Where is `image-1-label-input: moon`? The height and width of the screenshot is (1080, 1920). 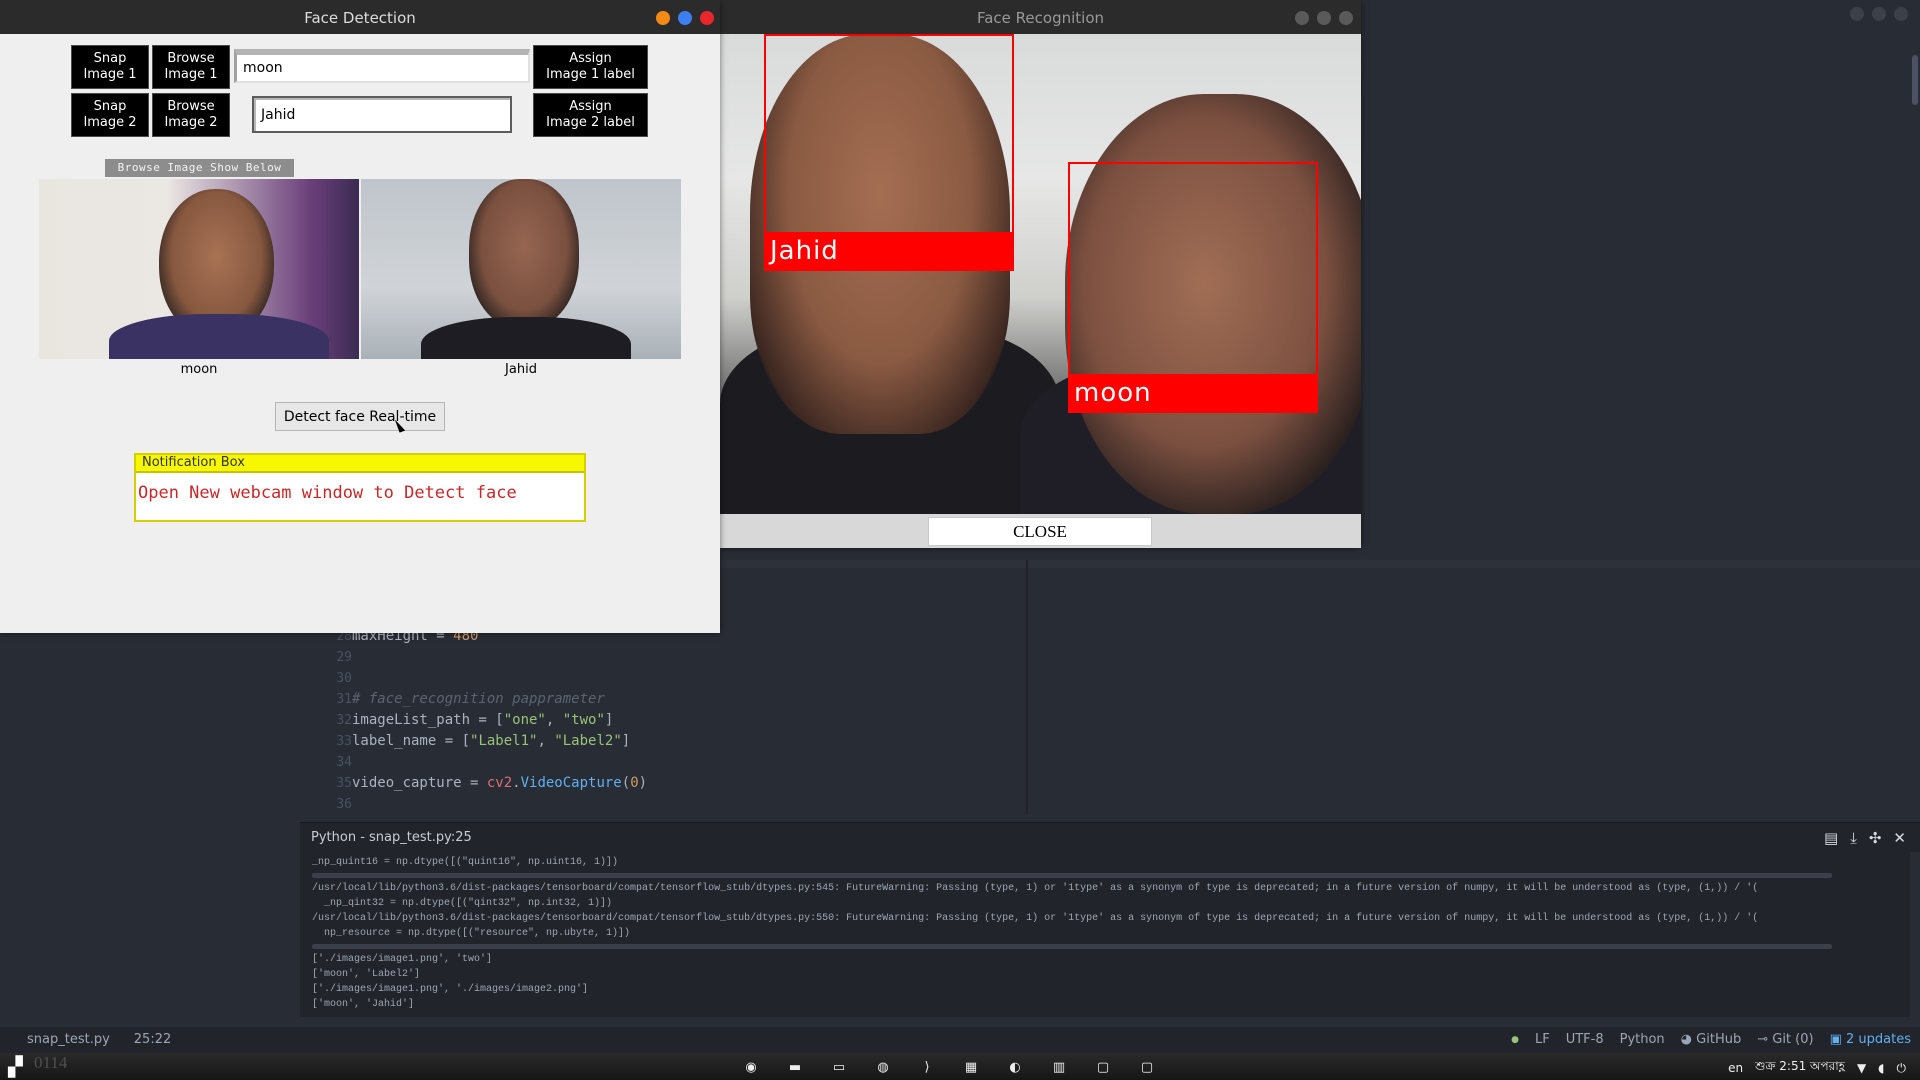 image-1-label-input: moon is located at coordinates (382, 66).